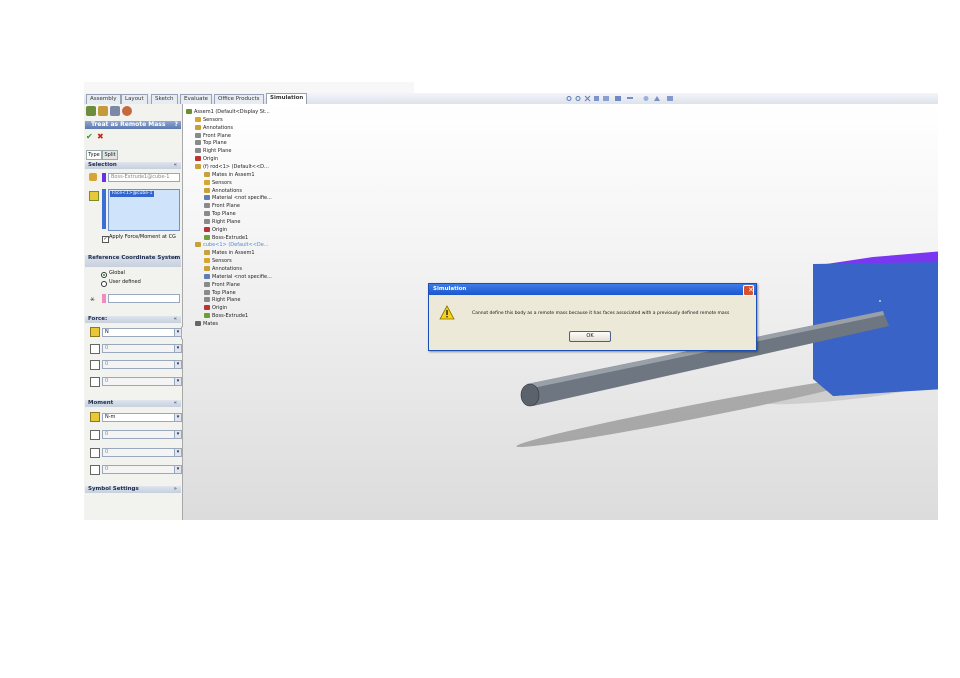 The width and height of the screenshot is (960, 678). Describe the element at coordinates (142, 434) in the screenshot. I see `moment-x-field: 0 ▾` at that location.